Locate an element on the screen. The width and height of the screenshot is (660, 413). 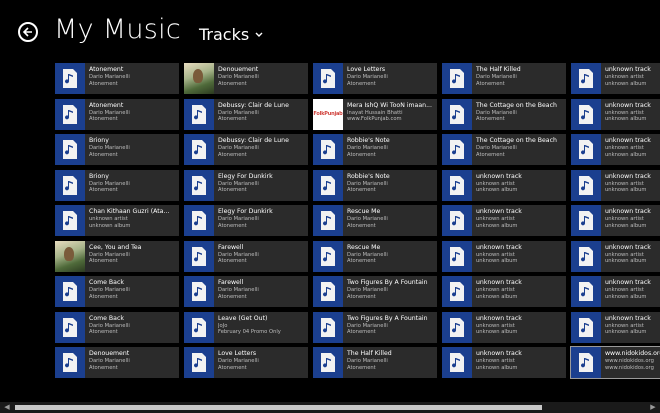
track-title: The Cottage on the Beach is located at coordinates (516, 105).